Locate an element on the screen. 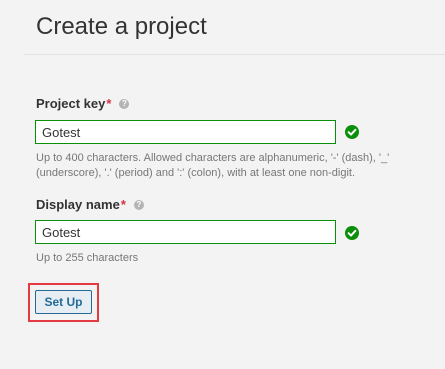 This screenshot has height=369, width=445. project-key-input is located at coordinates (185, 132).